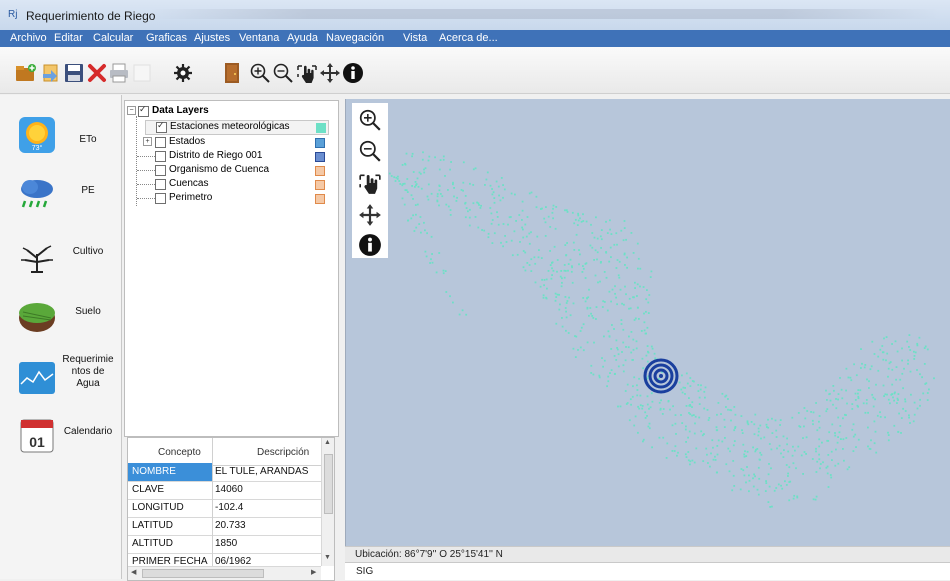 The width and height of the screenshot is (950, 581). I want to click on menu-ayuda: Ayuda, so click(302, 38).